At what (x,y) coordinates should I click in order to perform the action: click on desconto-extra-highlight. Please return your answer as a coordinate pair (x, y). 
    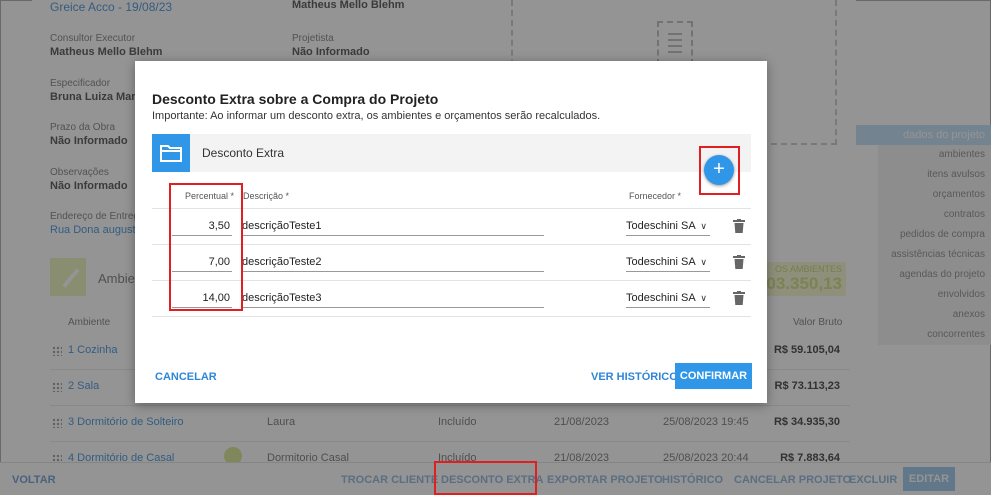
    Looking at the image, I should click on (485, 478).